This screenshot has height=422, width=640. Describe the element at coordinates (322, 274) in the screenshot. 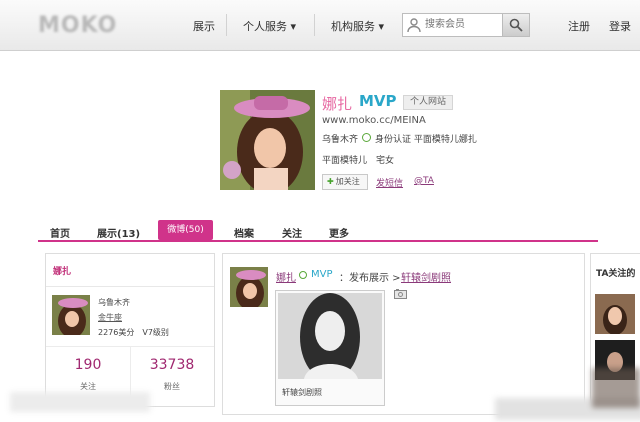

I see `post-mvp-badge: MVP` at that location.